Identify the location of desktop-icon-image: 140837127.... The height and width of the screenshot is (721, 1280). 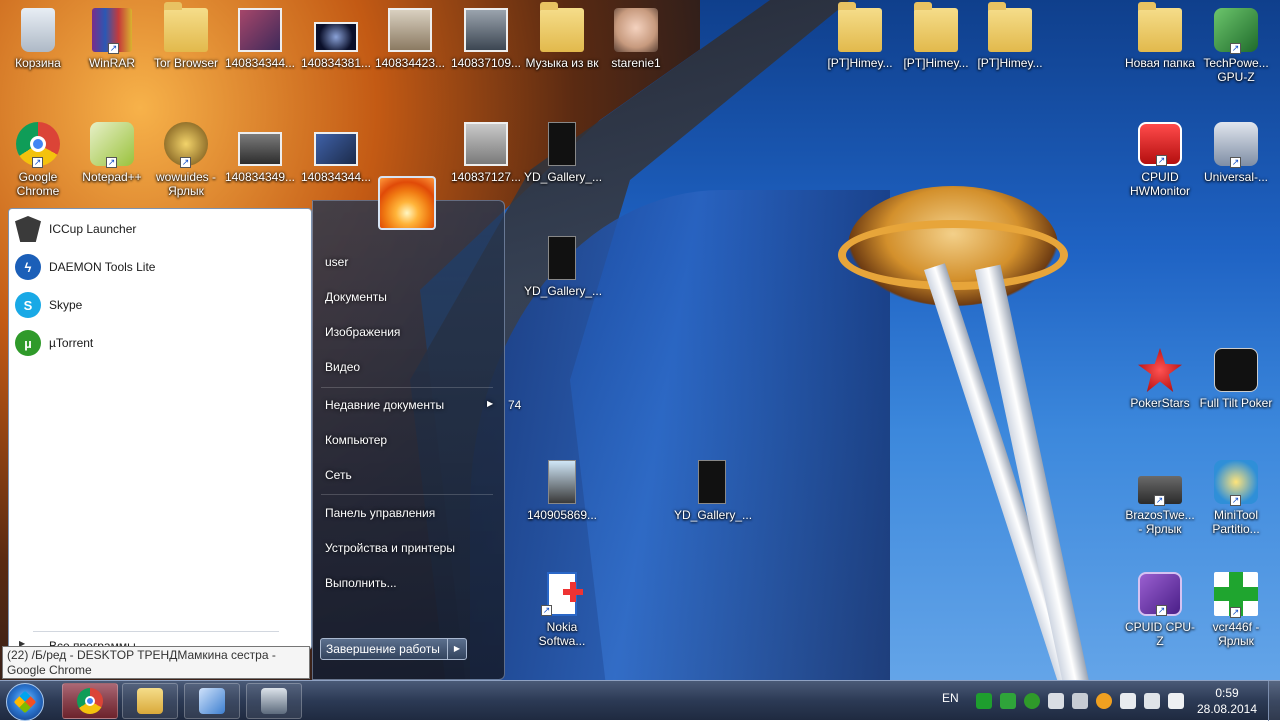
(486, 153).